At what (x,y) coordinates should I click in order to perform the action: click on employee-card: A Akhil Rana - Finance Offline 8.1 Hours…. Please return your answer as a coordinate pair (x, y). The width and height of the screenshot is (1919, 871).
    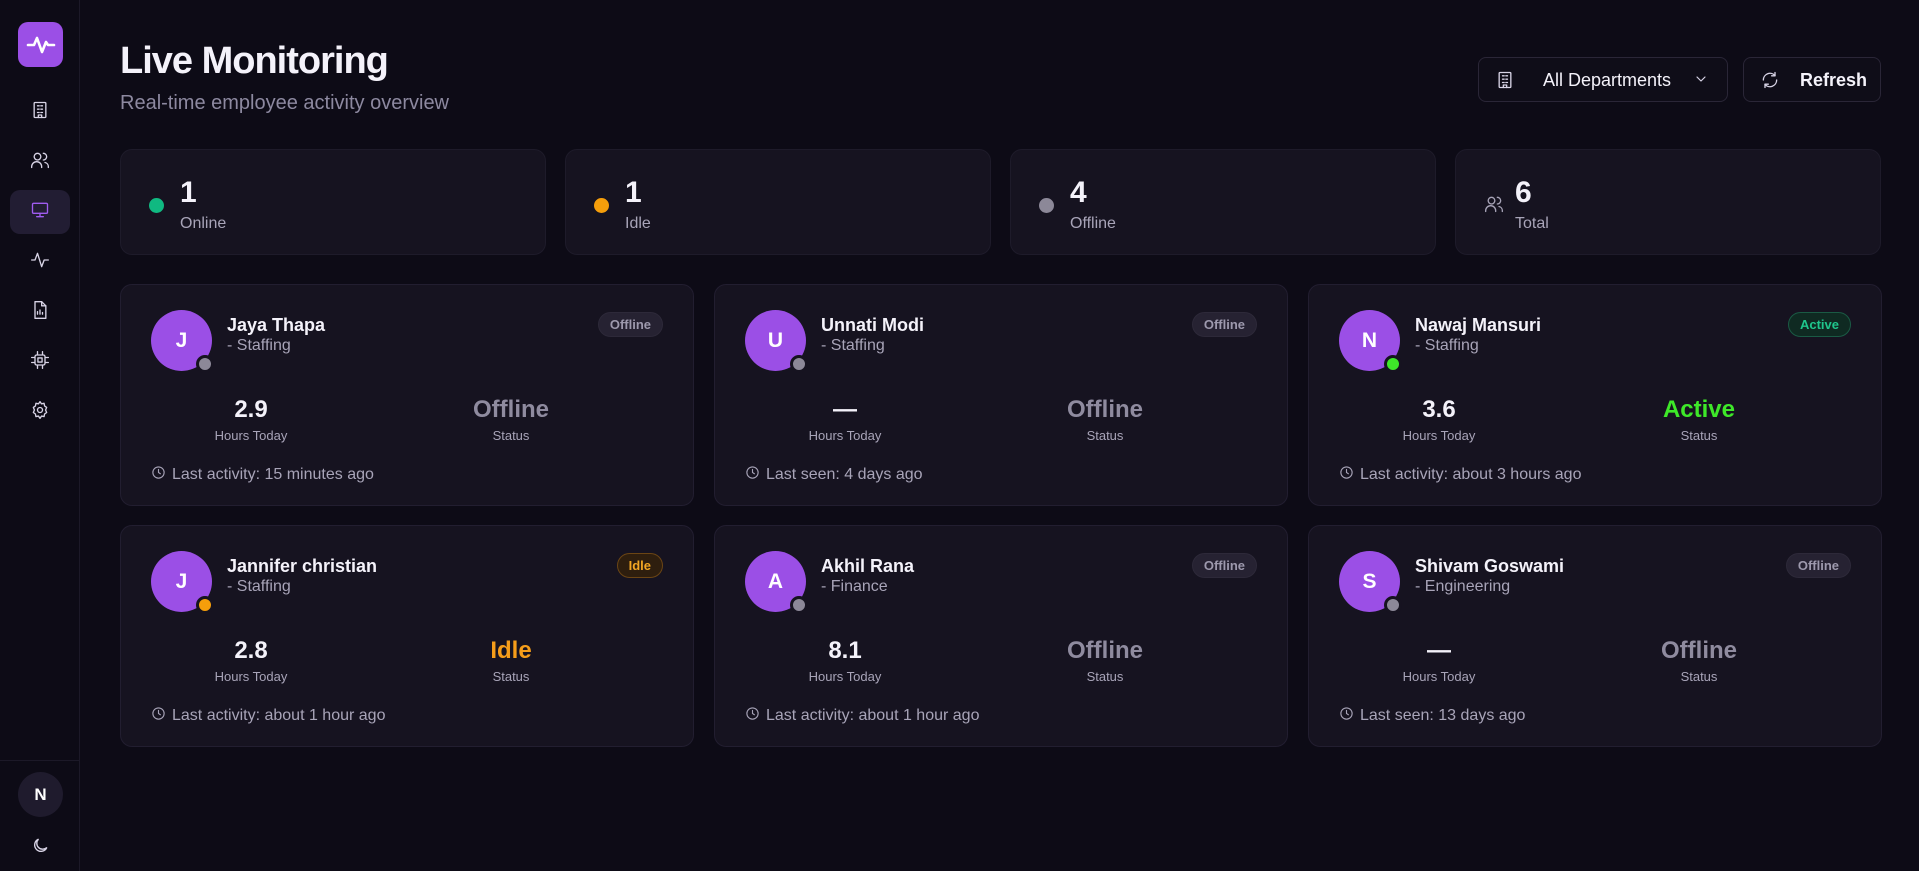
    Looking at the image, I should click on (1001, 636).